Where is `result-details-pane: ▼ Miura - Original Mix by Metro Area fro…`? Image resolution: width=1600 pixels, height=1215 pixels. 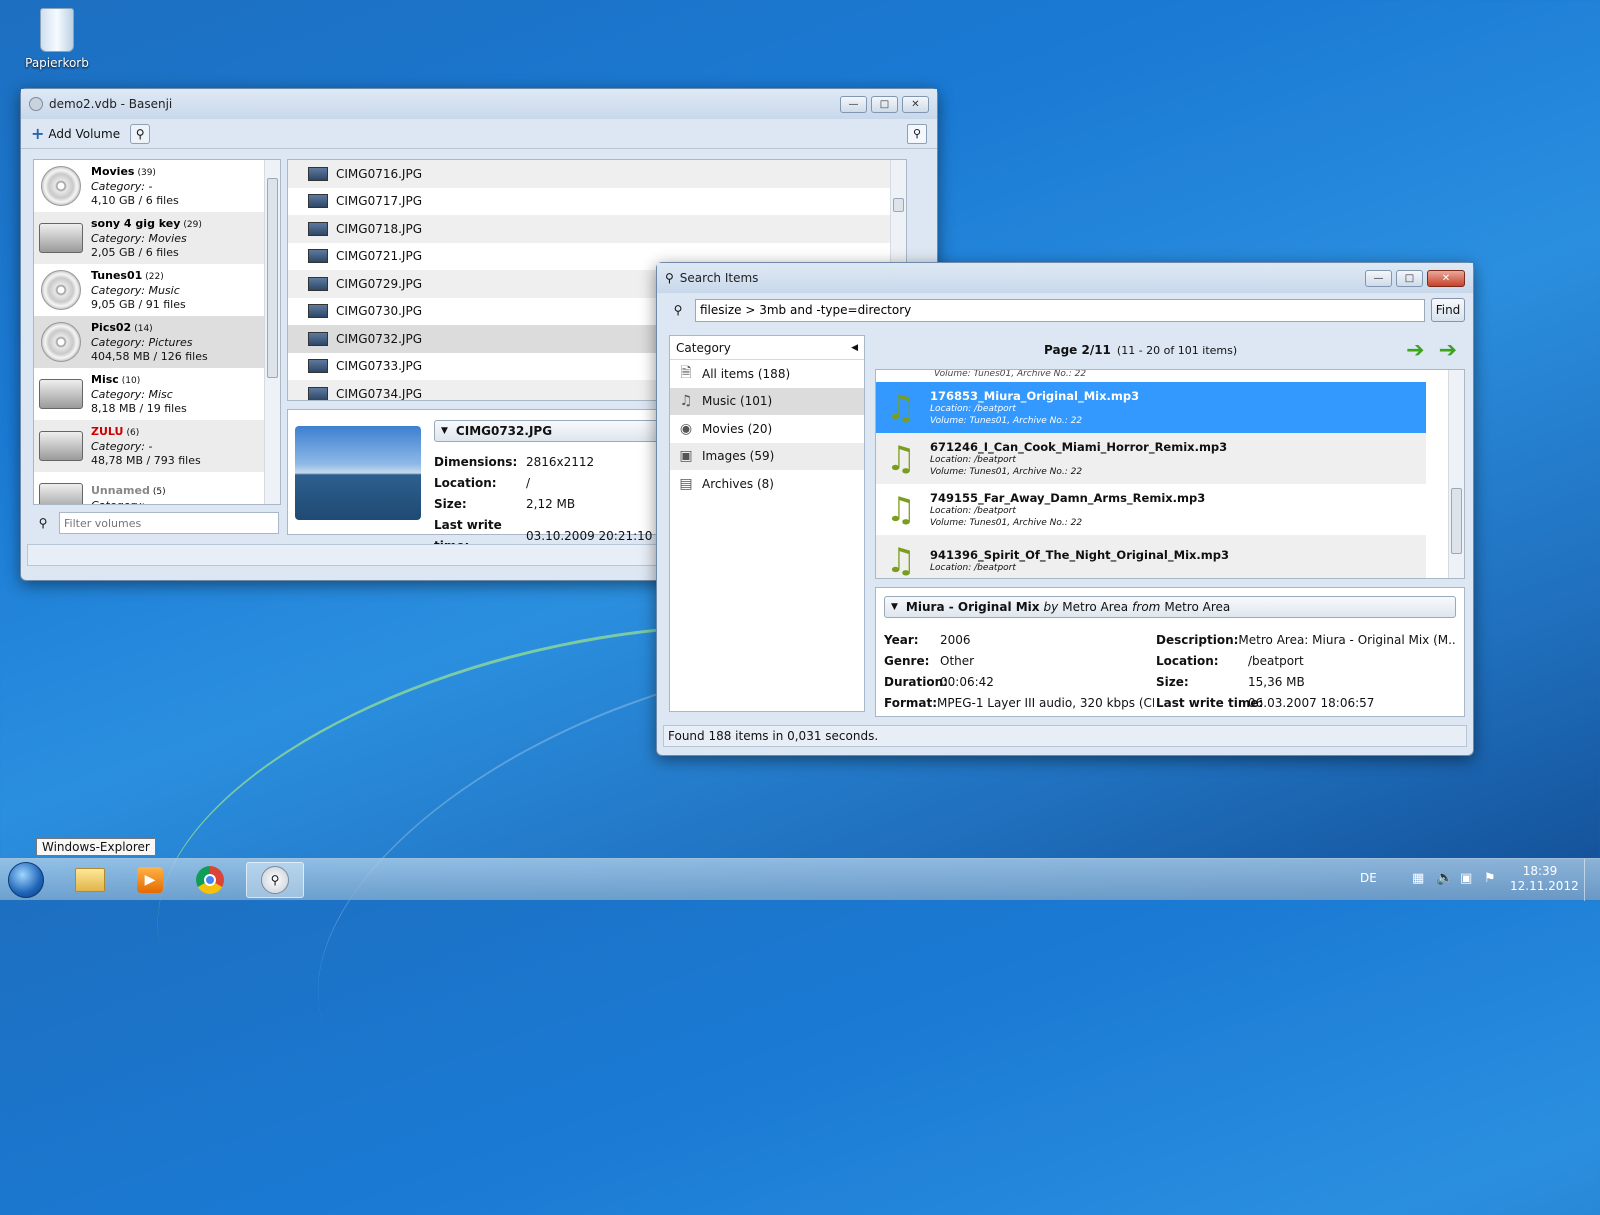 result-details-pane: ▼ Miura - Original Mix by Metro Area fro… is located at coordinates (1170, 652).